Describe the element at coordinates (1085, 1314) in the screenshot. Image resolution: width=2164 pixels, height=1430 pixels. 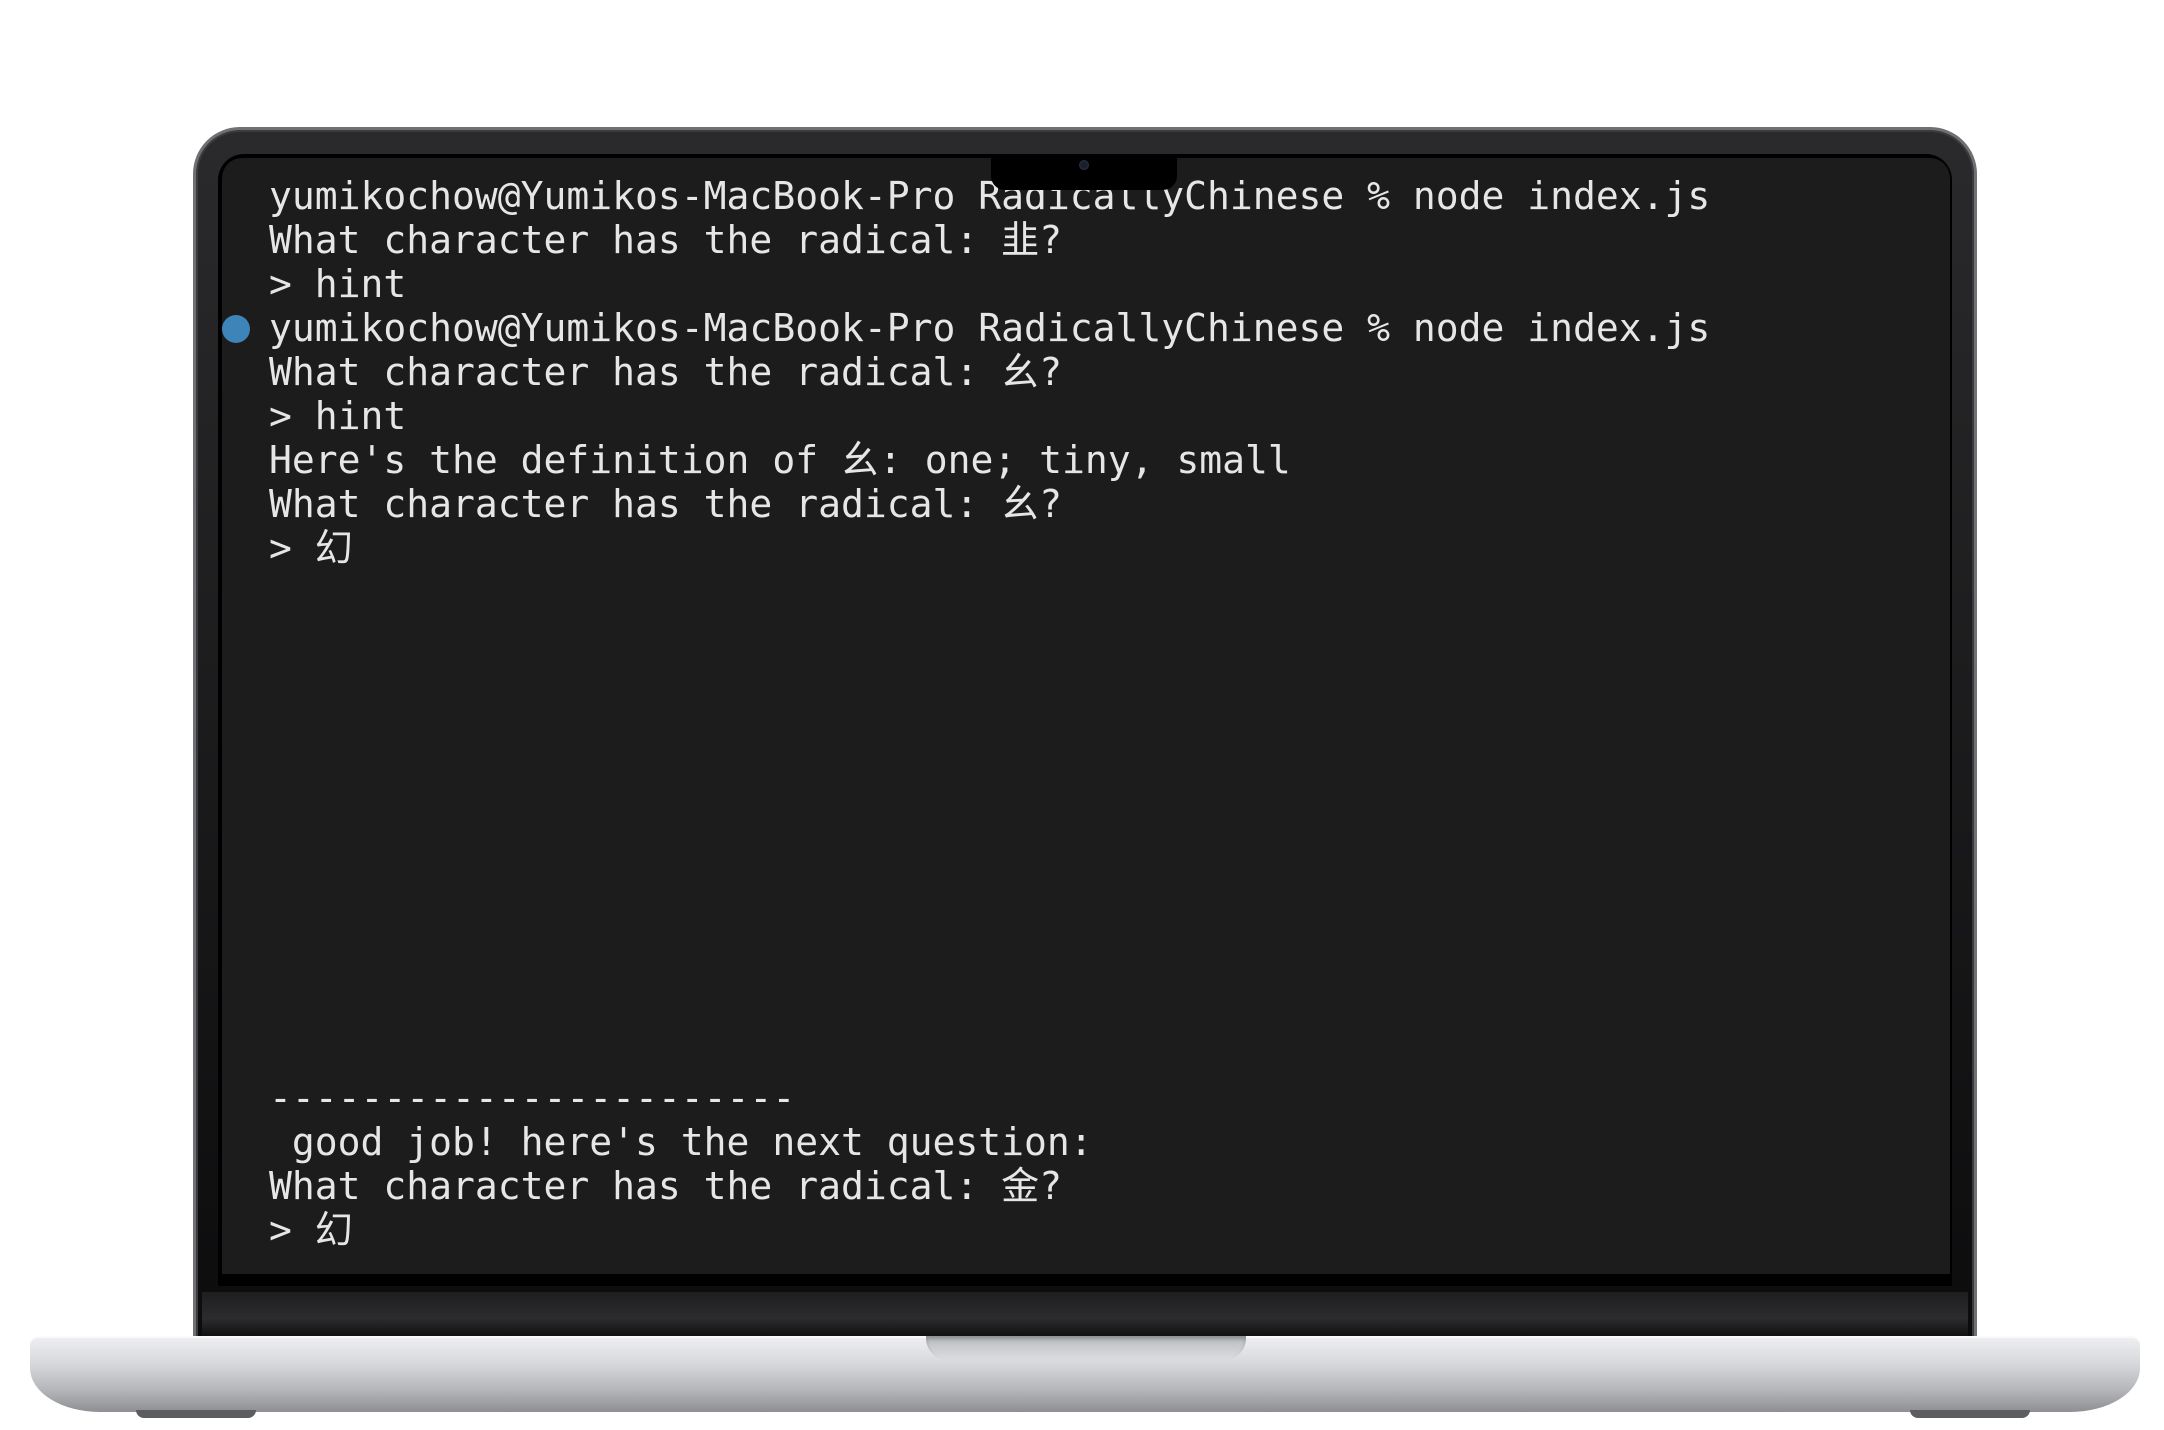
I see `lid-bottom-edge` at that location.